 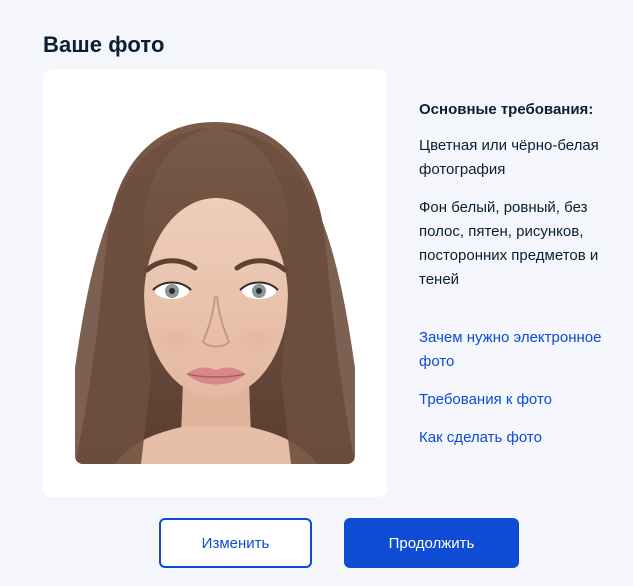 What do you see at coordinates (235, 543) in the screenshot?
I see `change-button: Изменить` at bounding box center [235, 543].